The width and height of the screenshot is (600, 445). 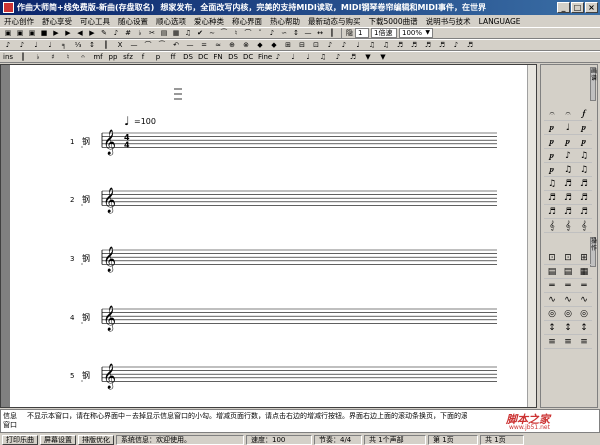 I want to click on toolbar-main-tool-button: ∼, so click(x=212, y=33).